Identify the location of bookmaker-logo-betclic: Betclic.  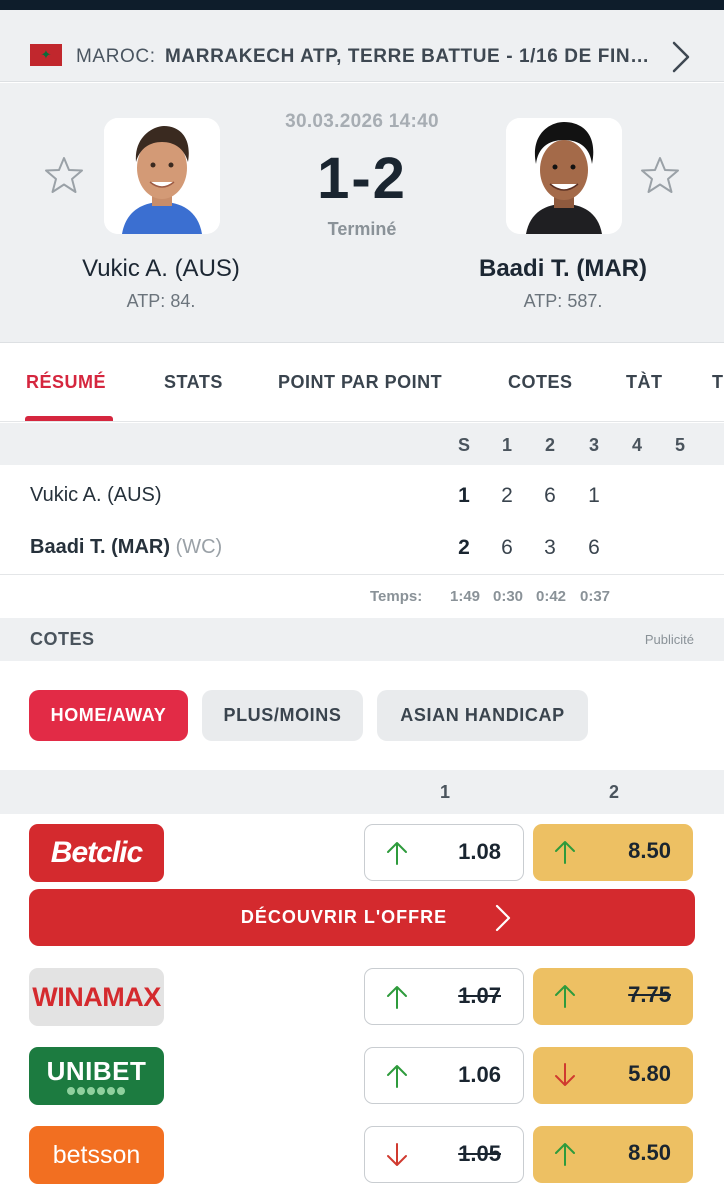
(96, 853).